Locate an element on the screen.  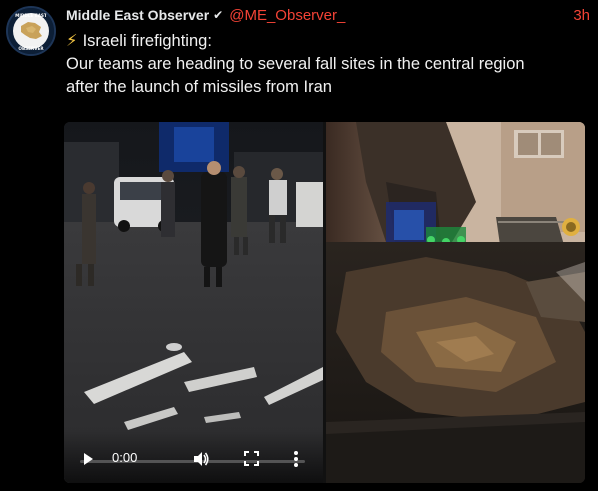
fullscreen-icon is located at coordinates (251, 458).